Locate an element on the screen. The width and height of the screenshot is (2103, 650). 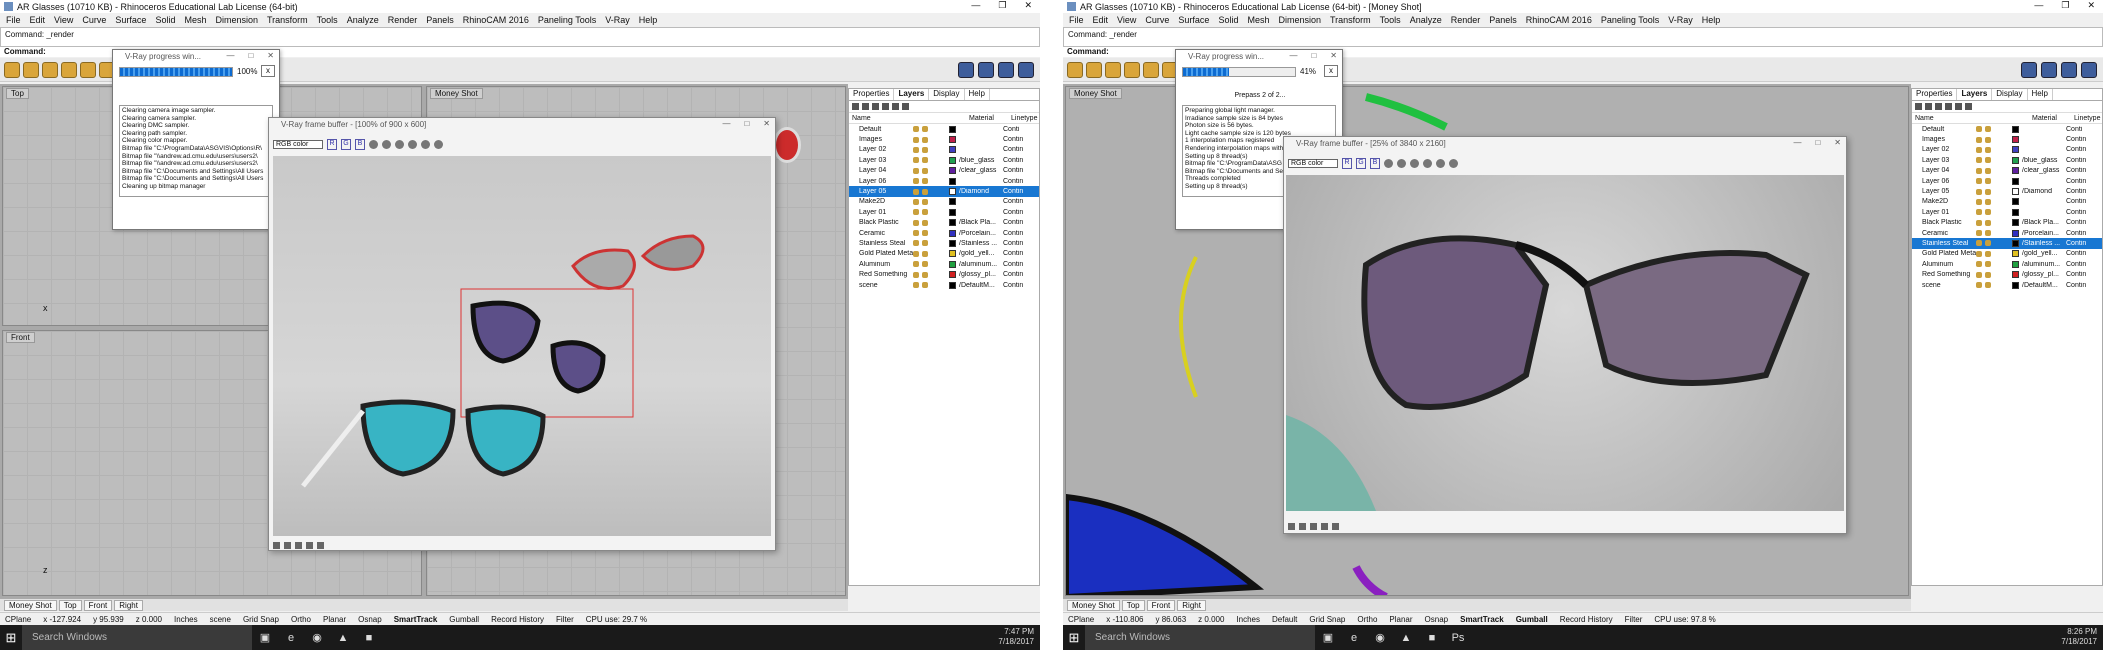
layer-row: Stainless Steal/Stainless ... Contin is located at coordinates (944, 243).